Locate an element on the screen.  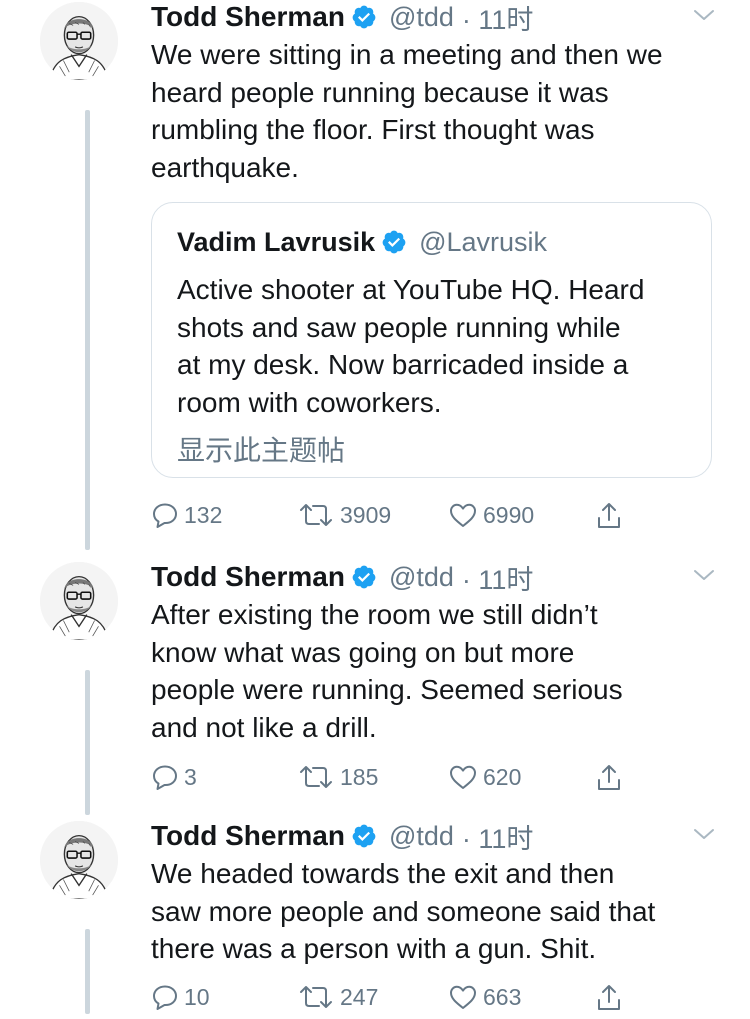
like-button: 663 is located at coordinates (484, 997).